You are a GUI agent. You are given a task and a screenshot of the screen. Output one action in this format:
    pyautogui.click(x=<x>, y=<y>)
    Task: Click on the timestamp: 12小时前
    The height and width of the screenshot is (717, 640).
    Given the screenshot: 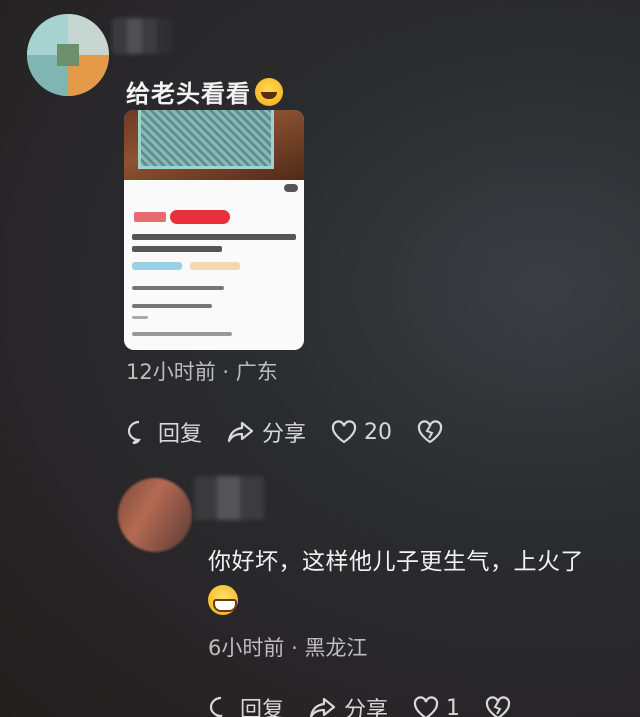 What is the action you would take?
    pyautogui.click(x=171, y=372)
    